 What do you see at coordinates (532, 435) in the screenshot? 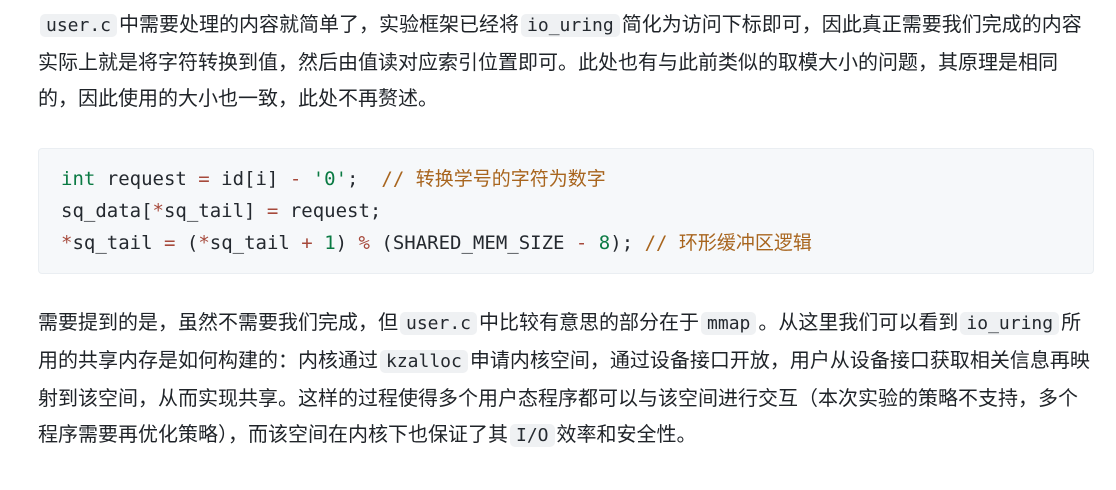
I see `inline-code-io: I/O` at bounding box center [532, 435].